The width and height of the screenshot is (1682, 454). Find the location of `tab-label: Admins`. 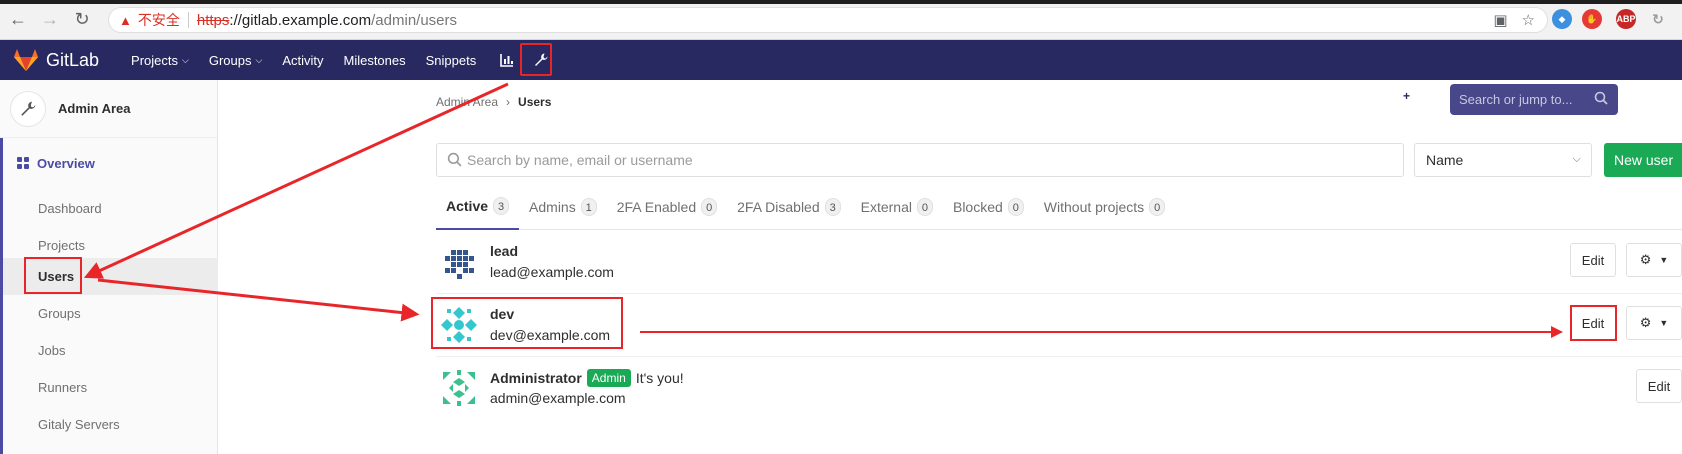

tab-label: Admins is located at coordinates (552, 207).